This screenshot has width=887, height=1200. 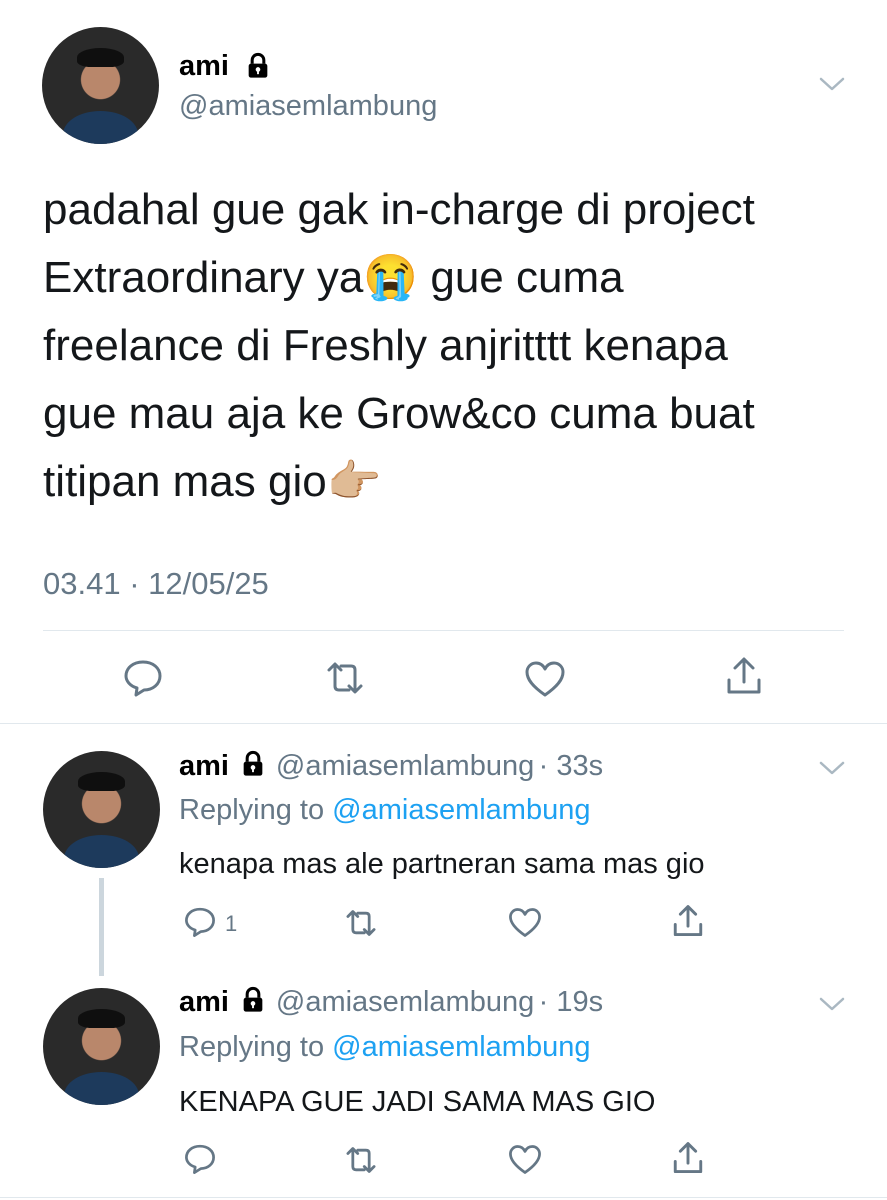 What do you see at coordinates (399, 413) in the screenshot?
I see `tweet-text-line: gue mau aja ke Grow&co cuma buat` at bounding box center [399, 413].